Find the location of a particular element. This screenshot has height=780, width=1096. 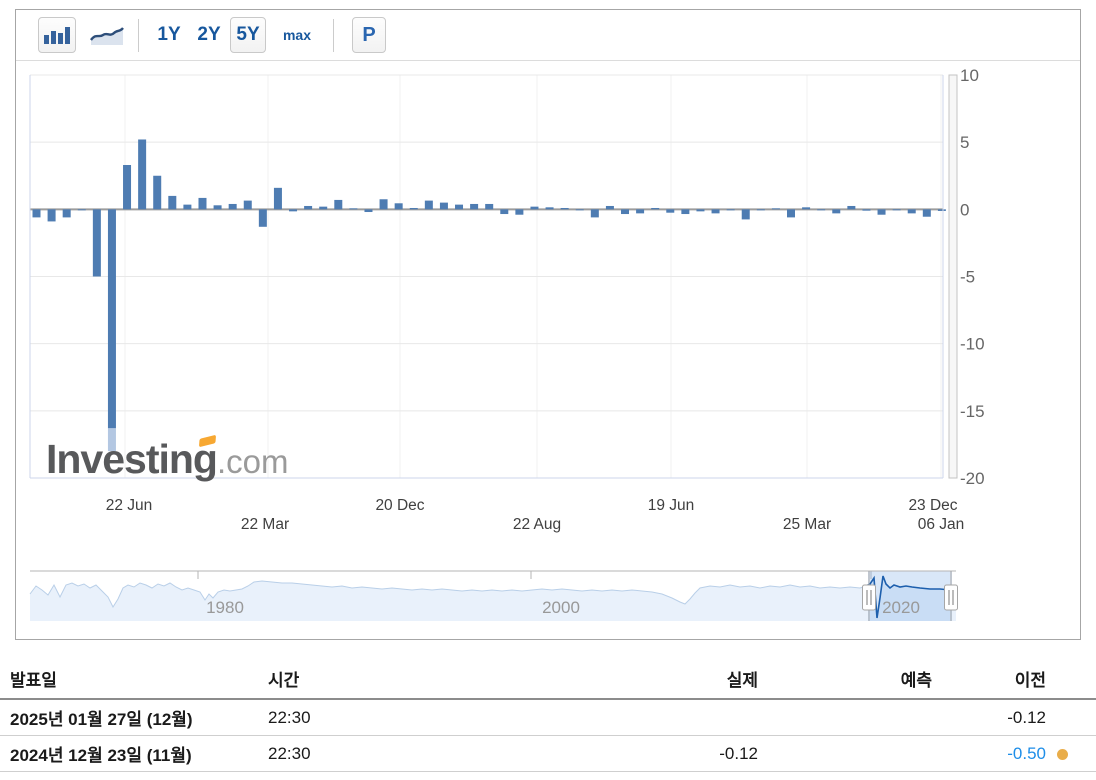

x-tick-label: 20 Dec is located at coordinates (399, 505).